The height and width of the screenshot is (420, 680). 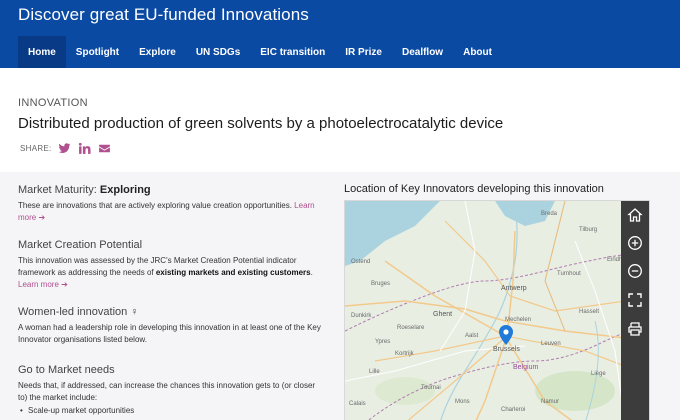 I want to click on map-label: Antwerp, so click(x=514, y=288).